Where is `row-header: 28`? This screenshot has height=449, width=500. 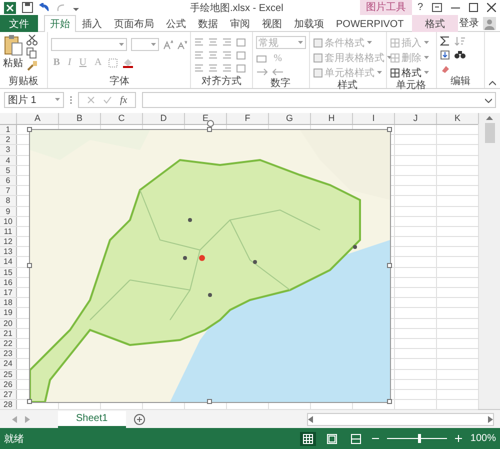
row-header: 28 is located at coordinates (8, 405).